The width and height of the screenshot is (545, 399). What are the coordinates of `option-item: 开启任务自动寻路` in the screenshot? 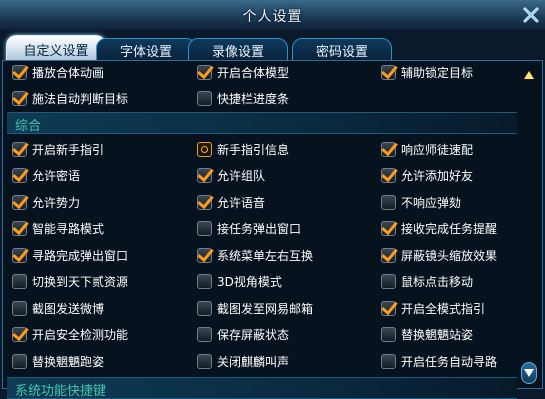 It's located at (439, 361).